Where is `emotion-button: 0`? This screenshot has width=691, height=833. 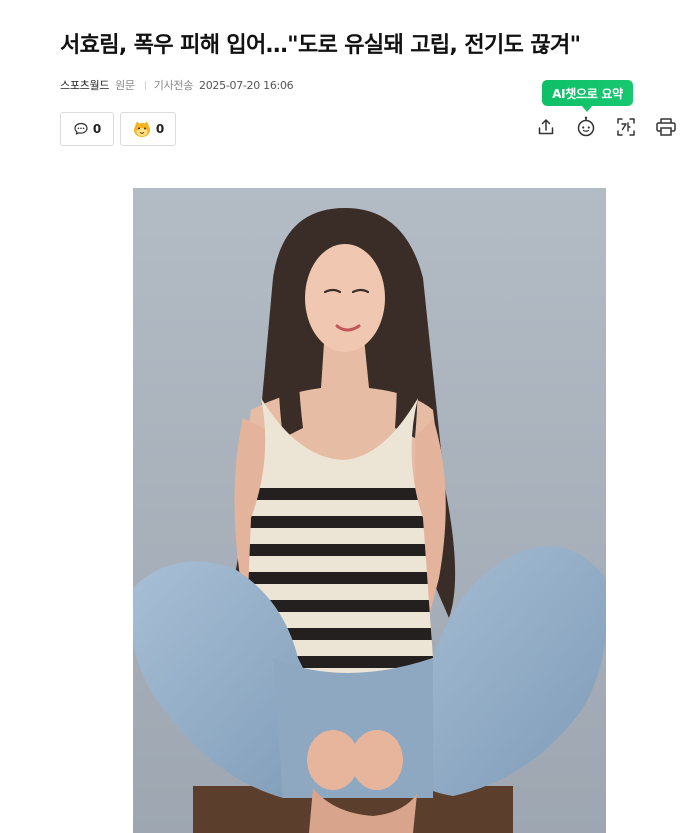 emotion-button: 0 is located at coordinates (148, 129).